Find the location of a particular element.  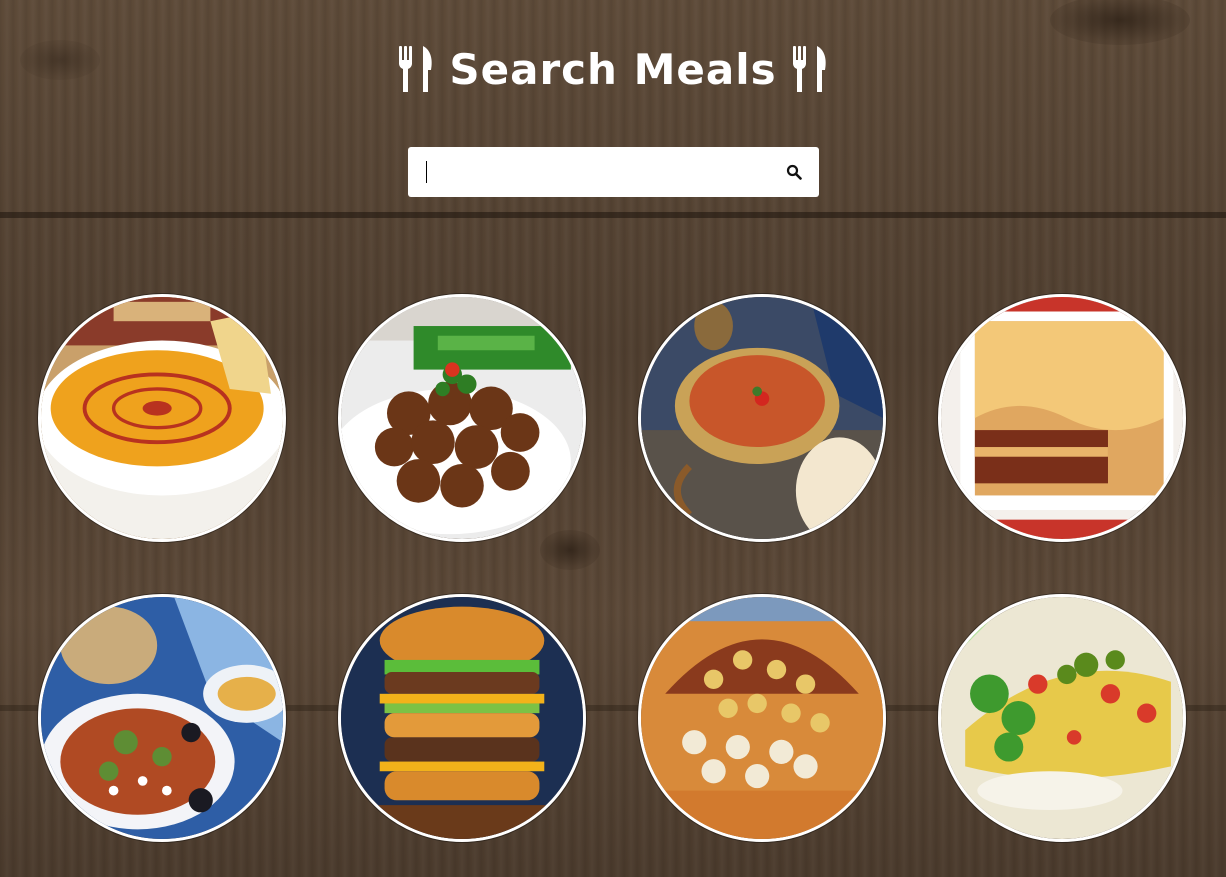

search-input is located at coordinates (594, 173).